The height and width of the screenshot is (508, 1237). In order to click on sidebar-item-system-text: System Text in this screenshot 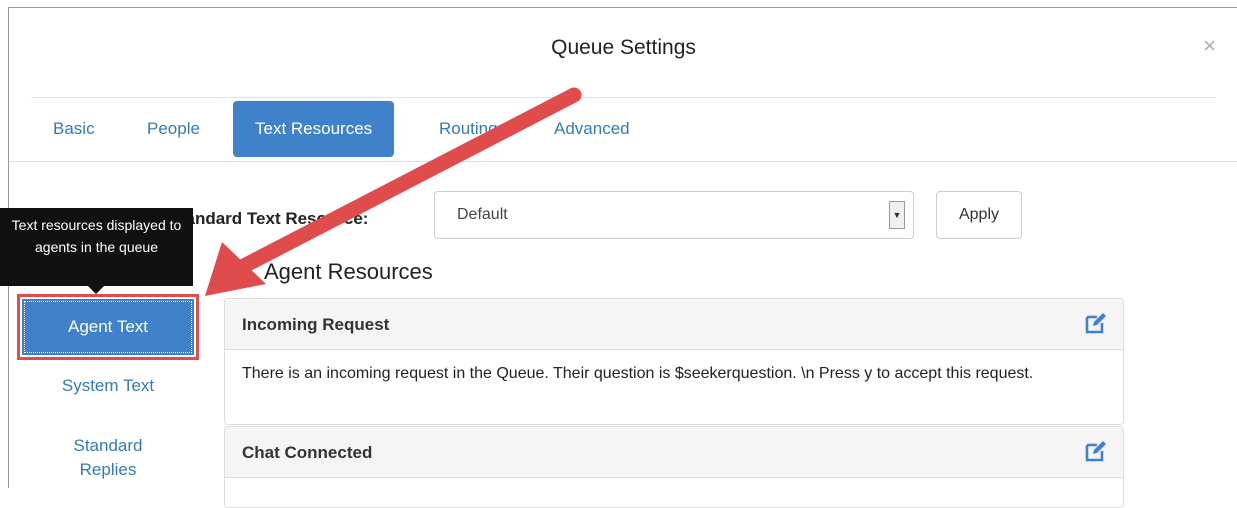, I will do `click(108, 386)`.